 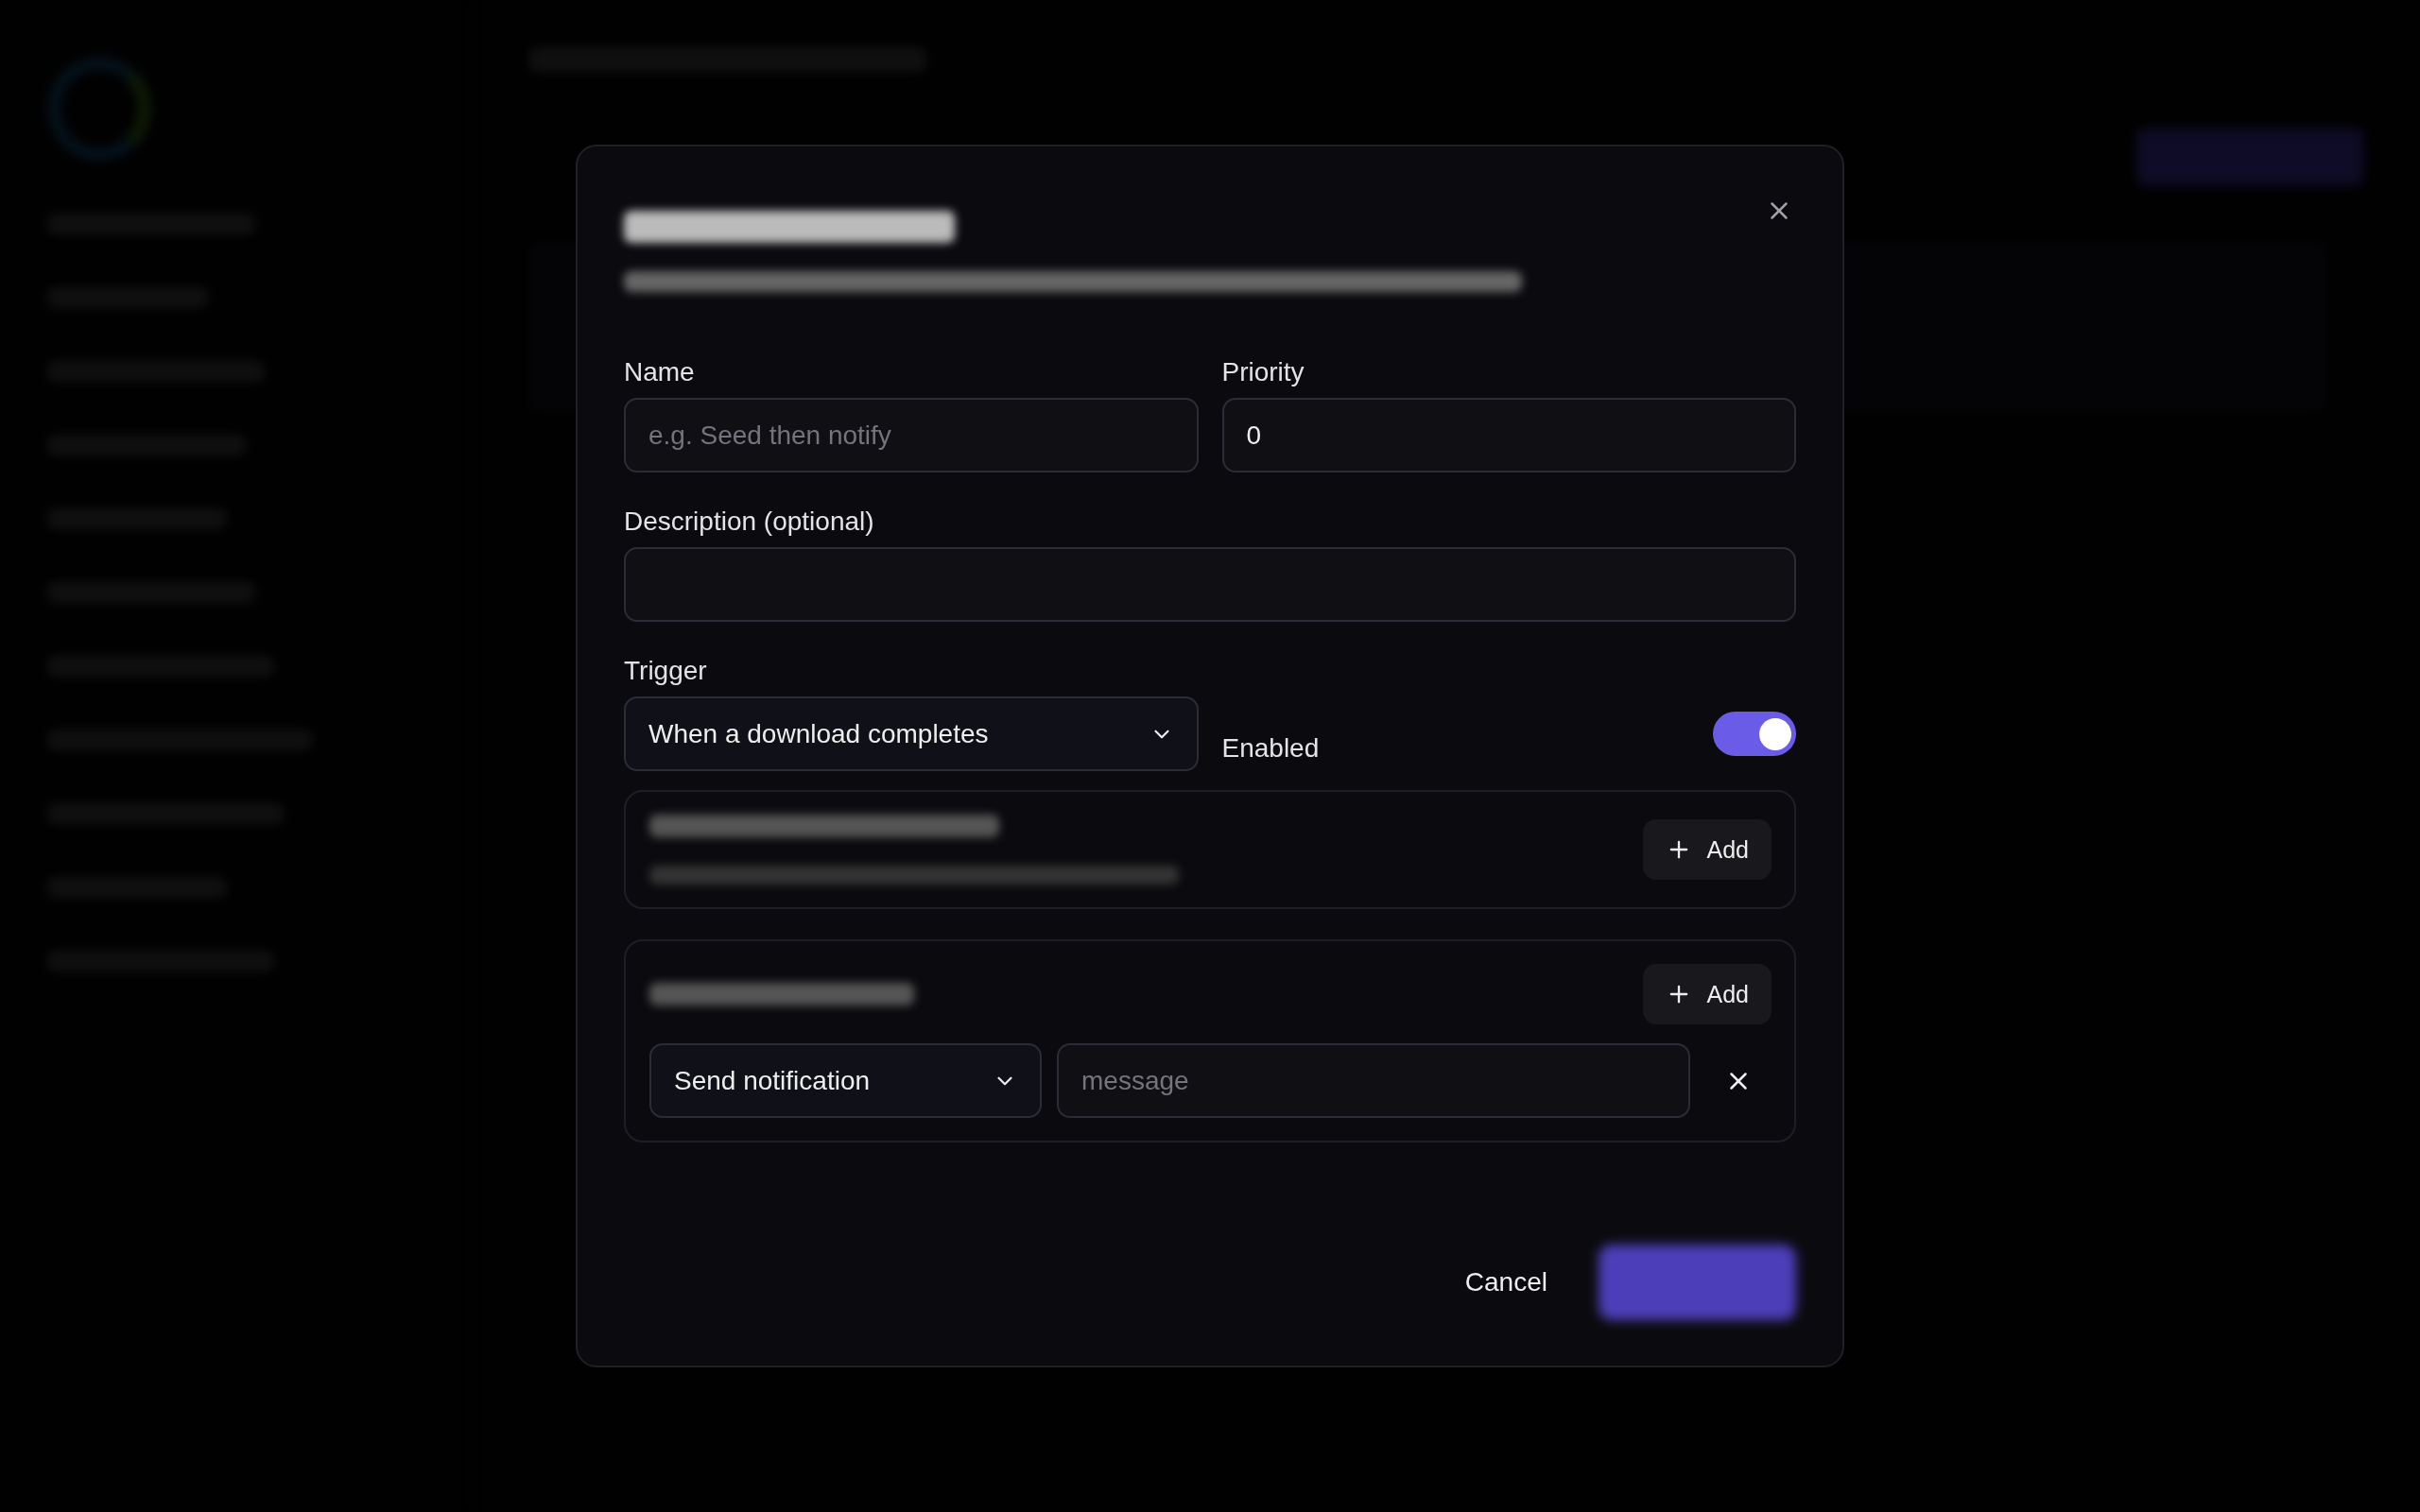 What do you see at coordinates (660, 372) in the screenshot?
I see `field-label: Name` at bounding box center [660, 372].